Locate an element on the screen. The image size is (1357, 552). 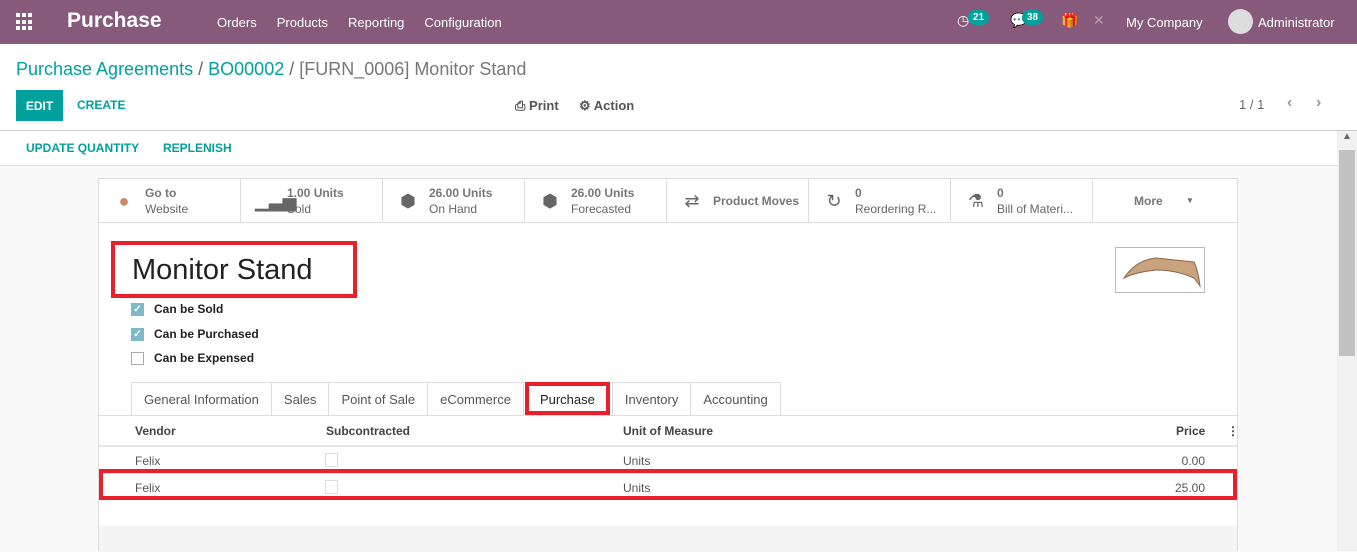
label: Can be Sold is located at coordinates (189, 309).